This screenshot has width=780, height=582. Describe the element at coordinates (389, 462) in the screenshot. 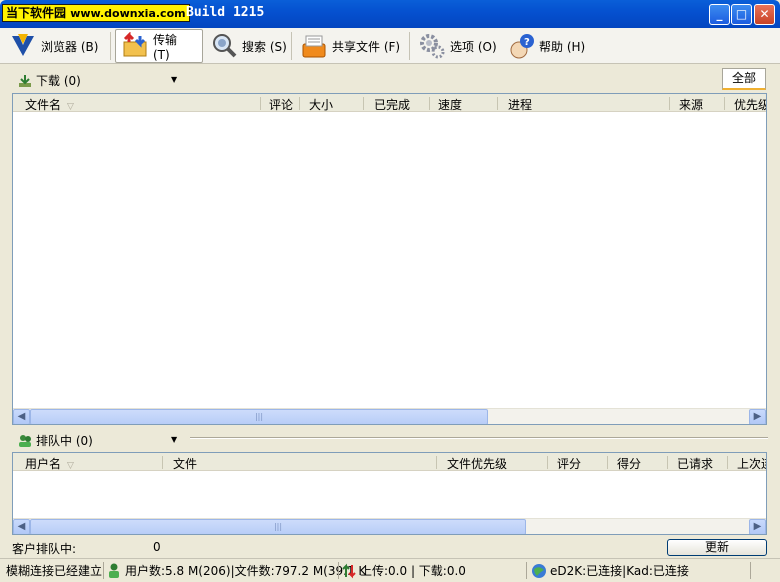

I see `queue-header: 用户名 ▽ 文件 文件优先级 评分 得分 已请求 上次连` at that location.